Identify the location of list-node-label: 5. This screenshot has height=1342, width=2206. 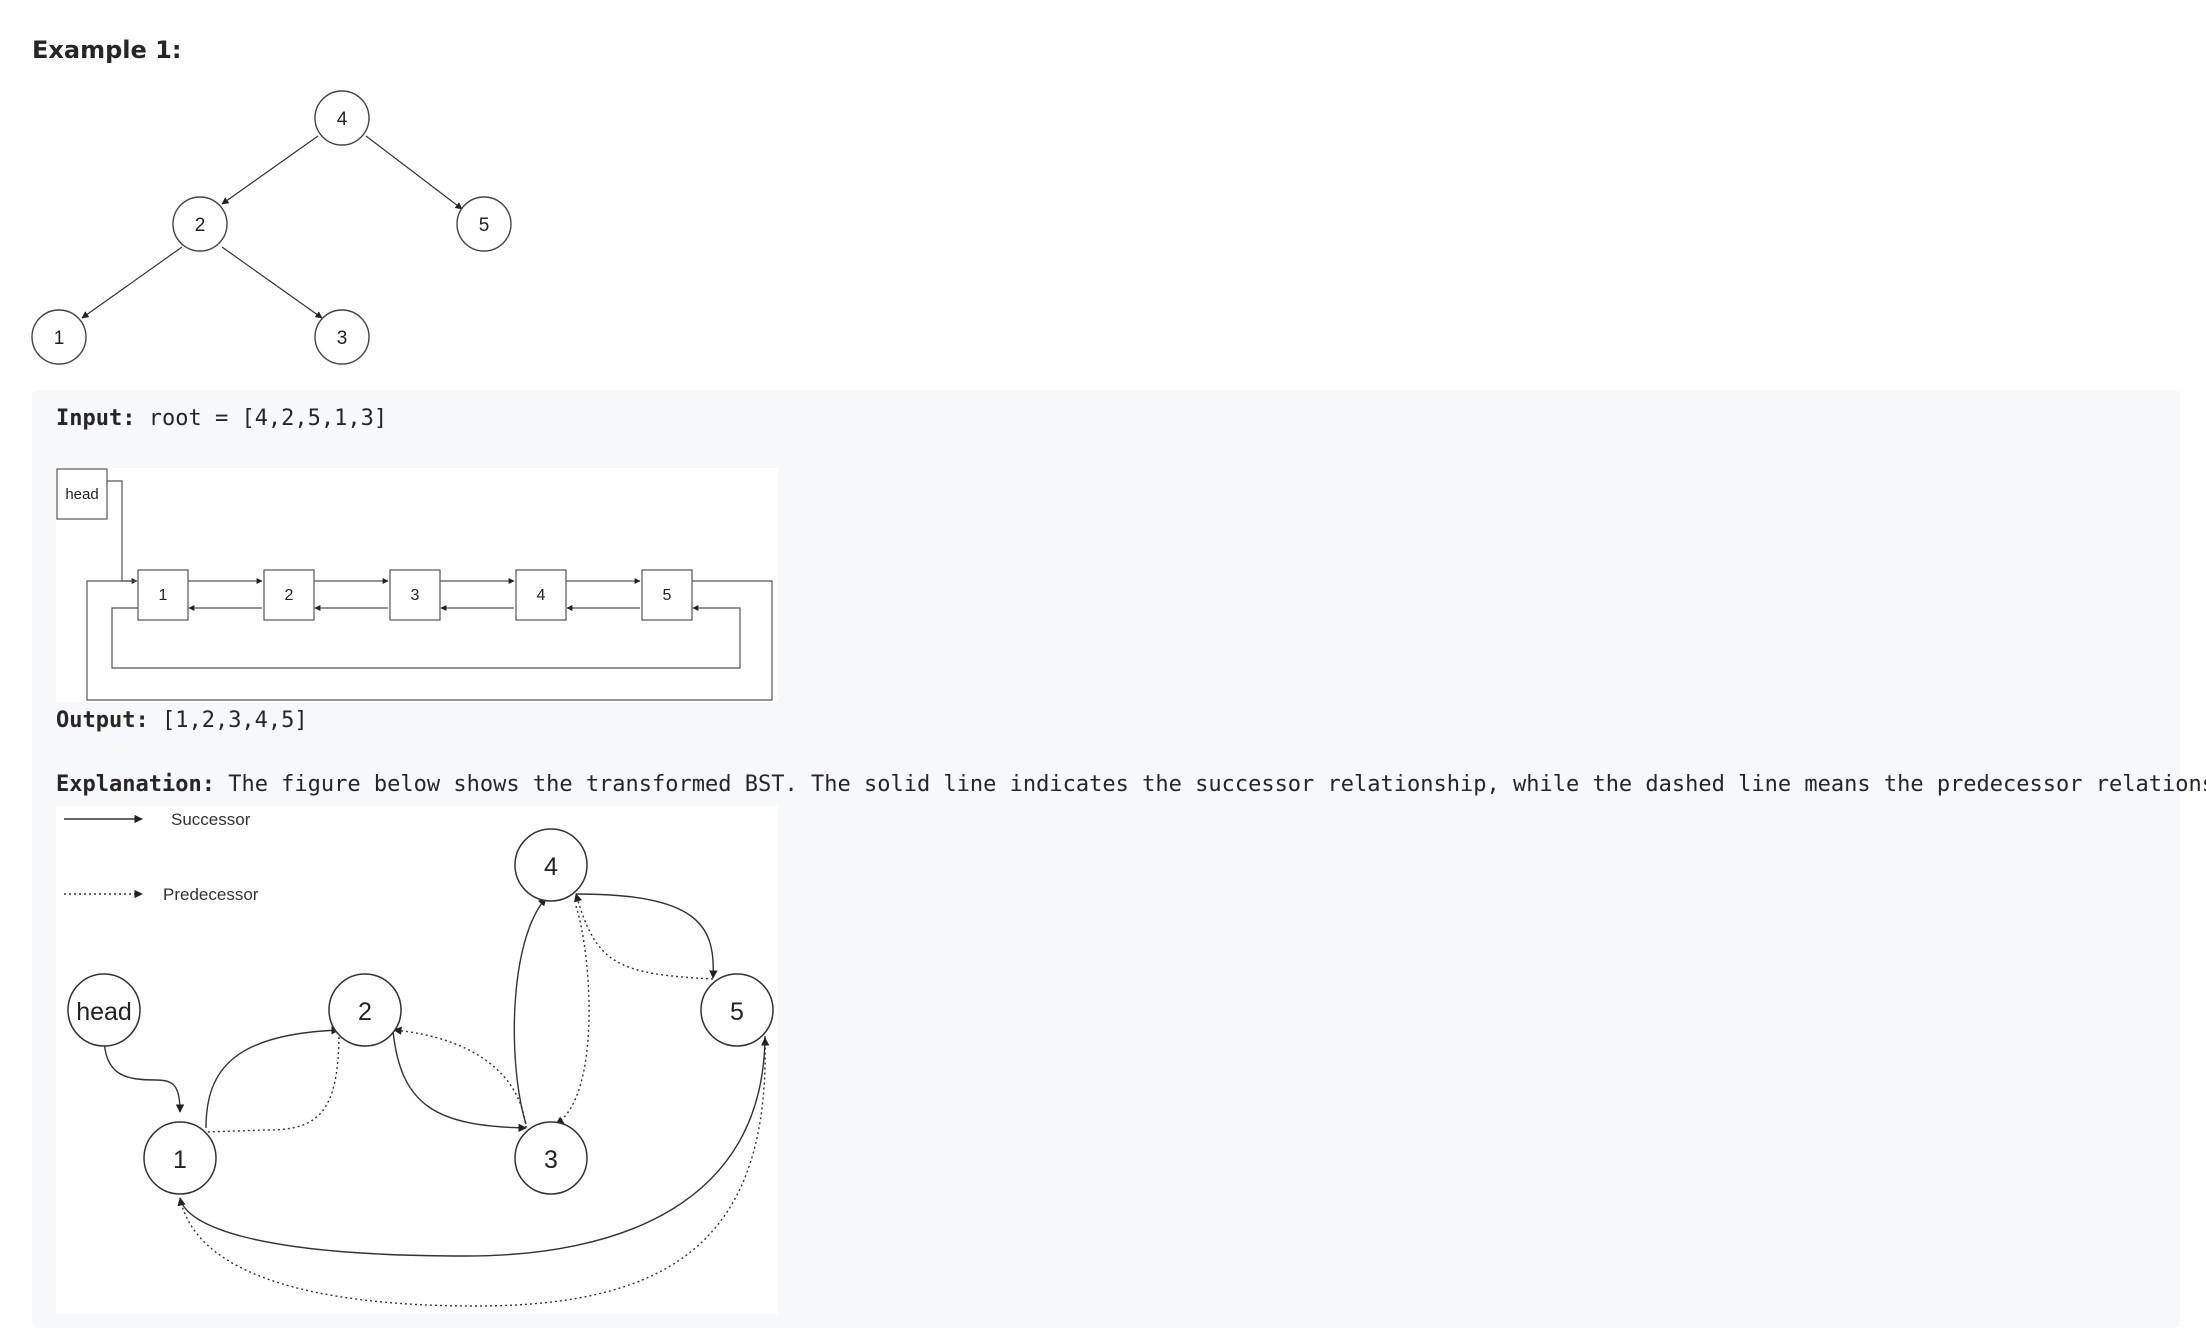
(667, 595).